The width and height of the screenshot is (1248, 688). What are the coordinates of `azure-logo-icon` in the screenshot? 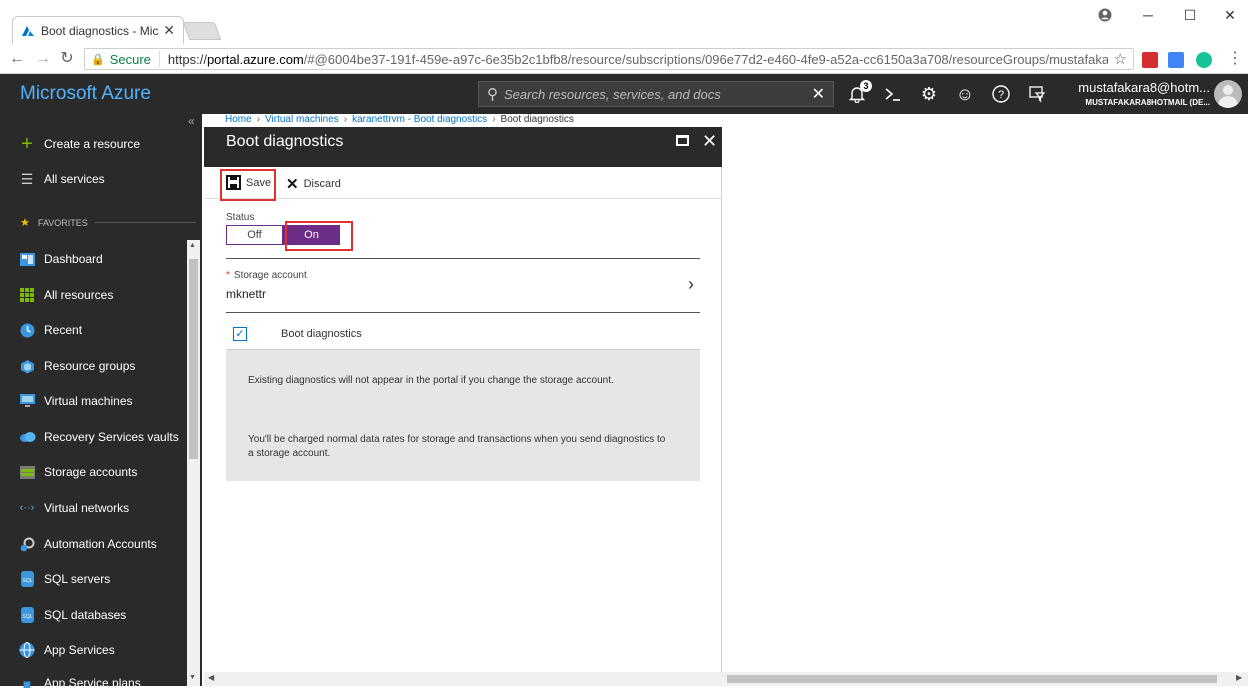 It's located at (28, 30).